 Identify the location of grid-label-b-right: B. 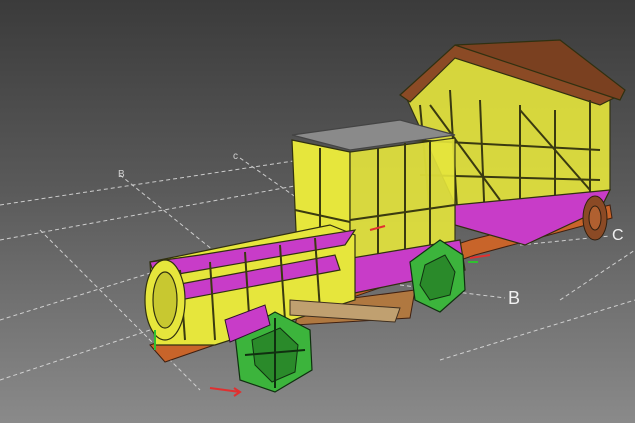
(514, 298).